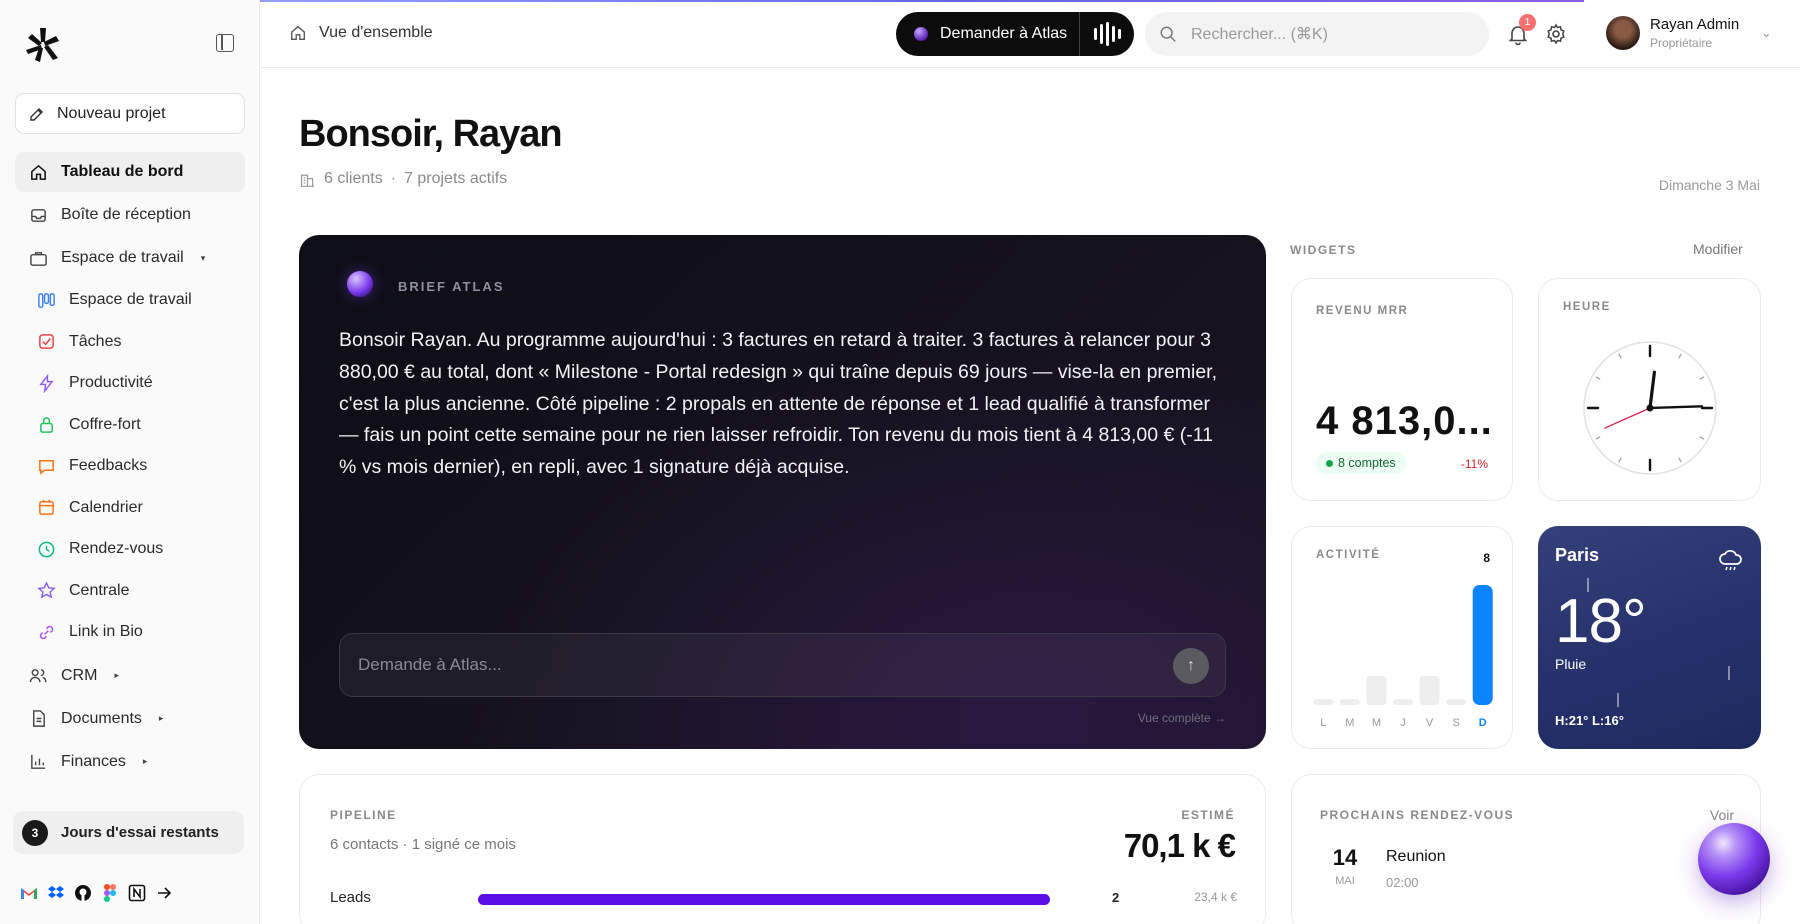 This screenshot has height=924, width=1800. Describe the element at coordinates (1182, 718) in the screenshot. I see `full-view-link: Vue complète →` at that location.